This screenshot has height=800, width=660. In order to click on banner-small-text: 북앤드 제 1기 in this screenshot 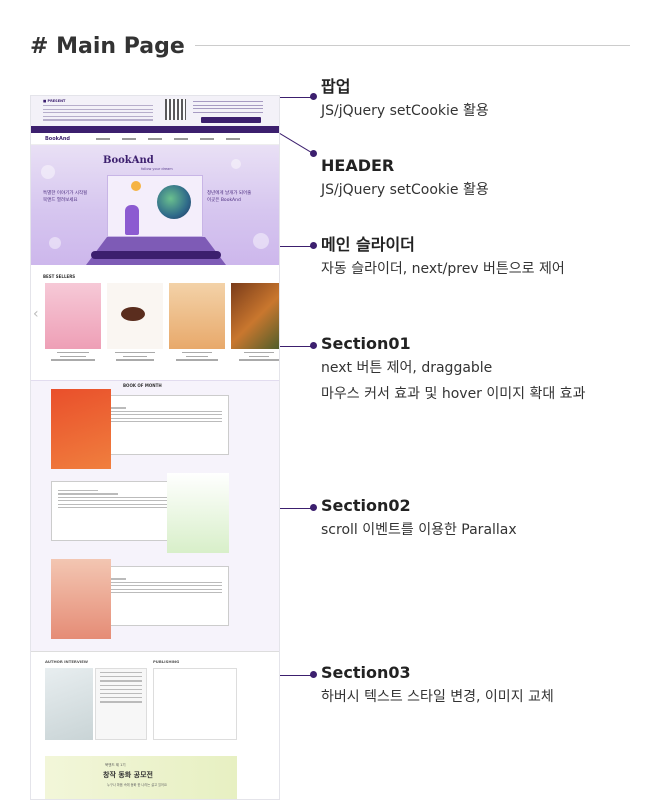, I will do `click(115, 765)`.